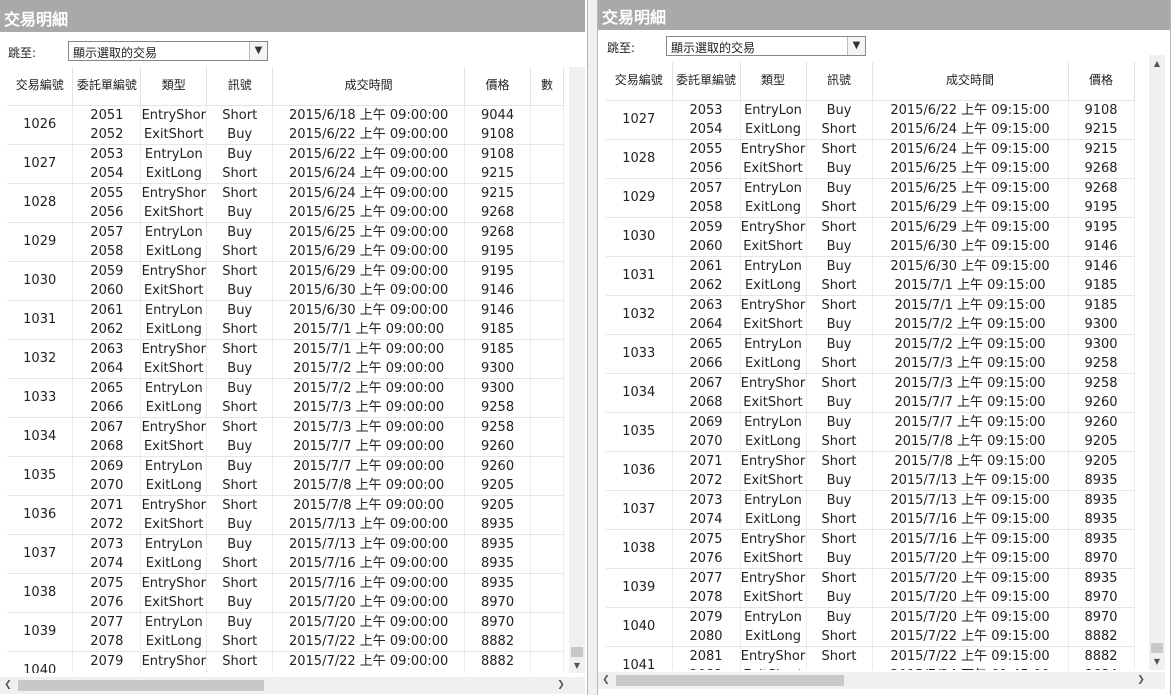 This screenshot has height=695, width=1171. I want to click on time-cell: 2015/7/8 上午 09:00:00, so click(369, 505).